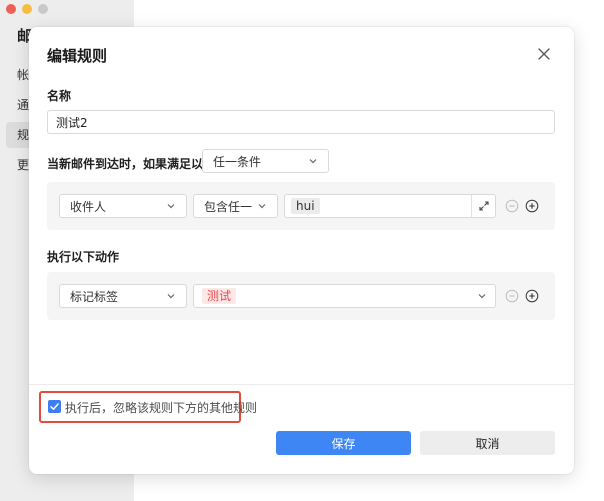 The image size is (604, 501). I want to click on stop-processing-label: 执行后，忽略该规则下方的其他规则, so click(161, 408).